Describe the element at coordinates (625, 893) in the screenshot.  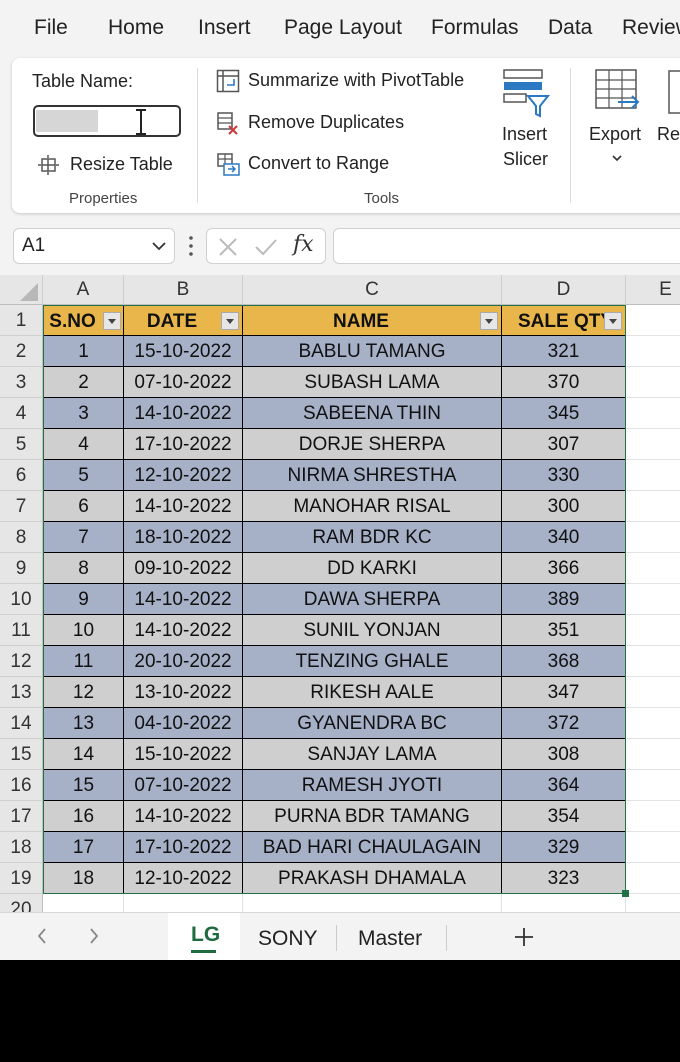
I see `table-resize-handle` at that location.